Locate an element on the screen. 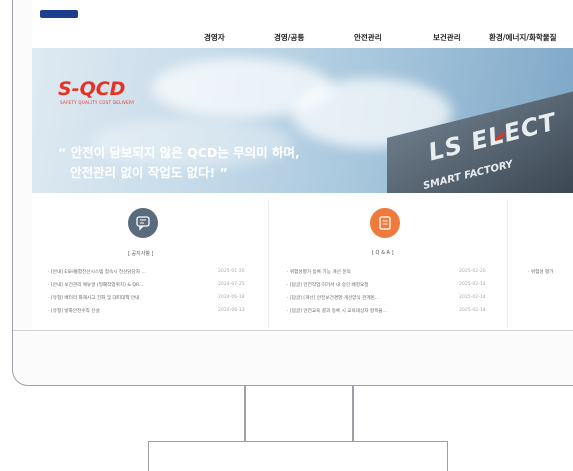 The image size is (573, 471). nav-item-environment: 환경/에너지/화학물질 is located at coordinates (523, 37).